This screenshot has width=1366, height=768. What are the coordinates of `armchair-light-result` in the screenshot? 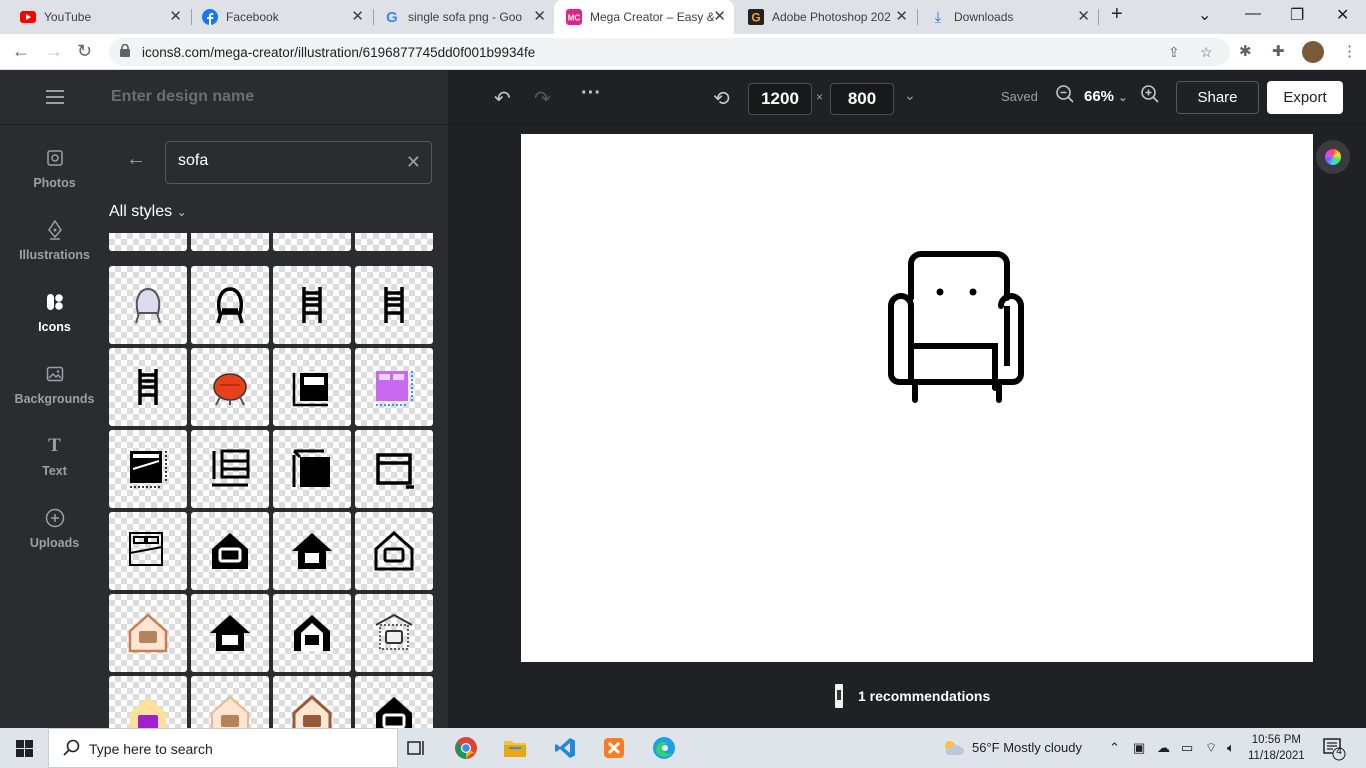 It's located at (148, 305).